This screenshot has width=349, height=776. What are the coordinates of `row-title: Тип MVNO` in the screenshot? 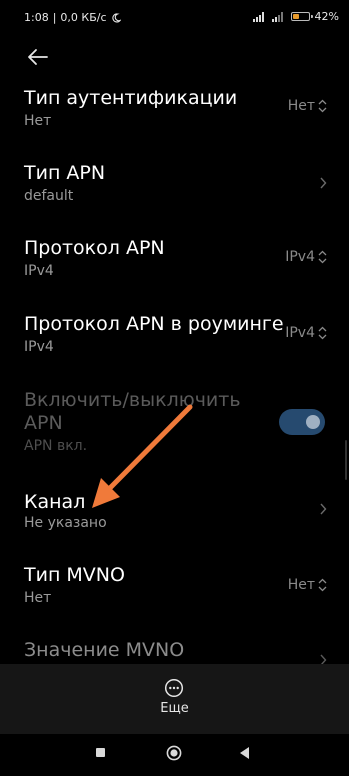 It's located at (74, 575).